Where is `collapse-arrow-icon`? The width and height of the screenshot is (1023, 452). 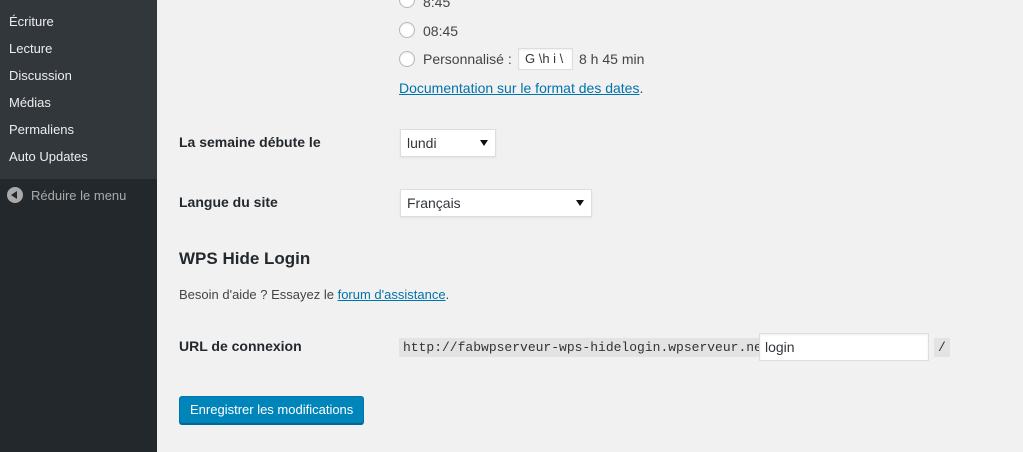
collapse-arrow-icon is located at coordinates (15, 195).